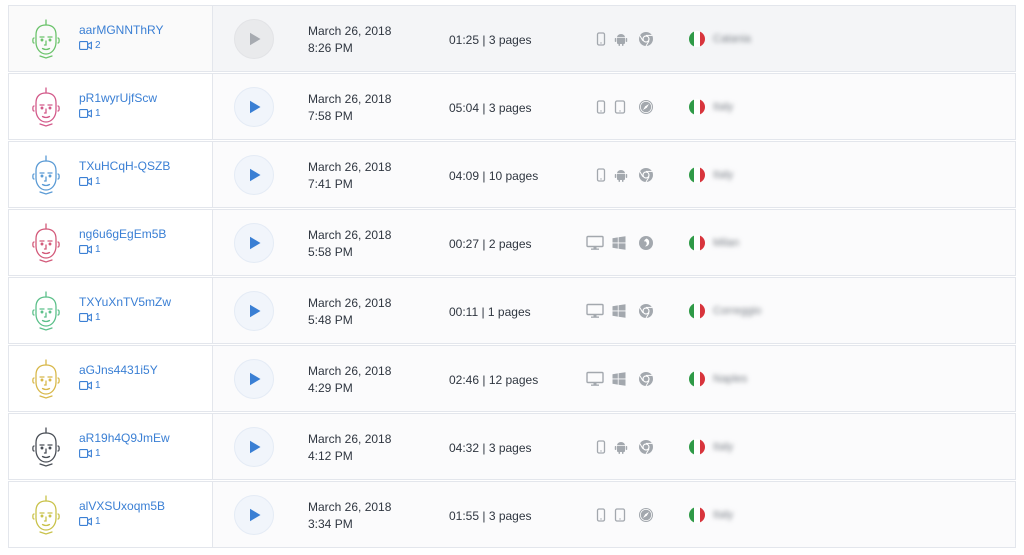 The width and height of the screenshot is (1024, 555). Describe the element at coordinates (490, 108) in the screenshot. I see `session-duration: 05:04 | 3 pages` at that location.